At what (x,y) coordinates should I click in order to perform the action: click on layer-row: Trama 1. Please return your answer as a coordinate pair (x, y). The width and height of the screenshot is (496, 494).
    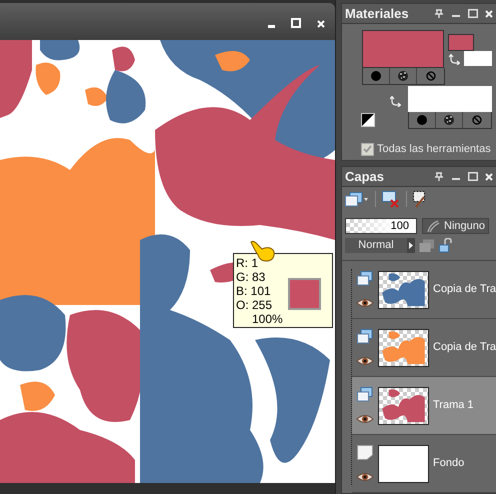
    Looking at the image, I should click on (424, 406).